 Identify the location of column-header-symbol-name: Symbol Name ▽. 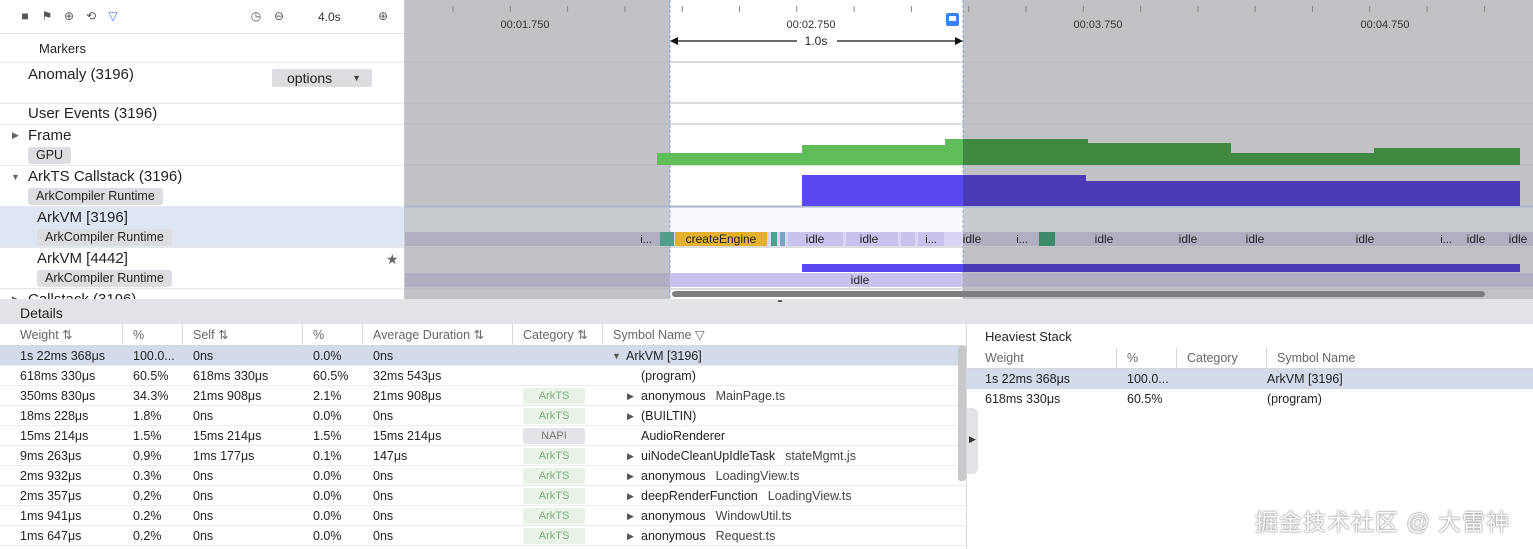
(784, 335).